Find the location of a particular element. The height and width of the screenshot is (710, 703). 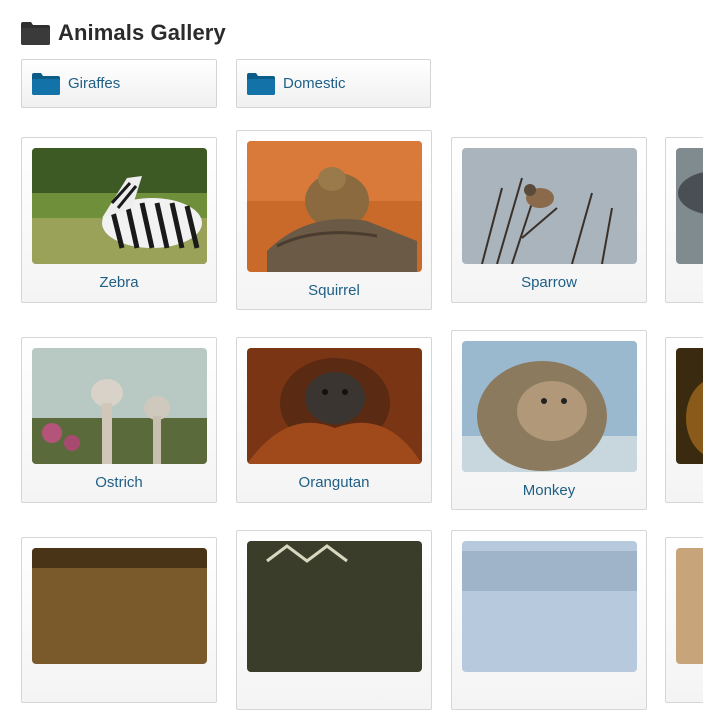

item-caption: Orangutan is located at coordinates (334, 482).